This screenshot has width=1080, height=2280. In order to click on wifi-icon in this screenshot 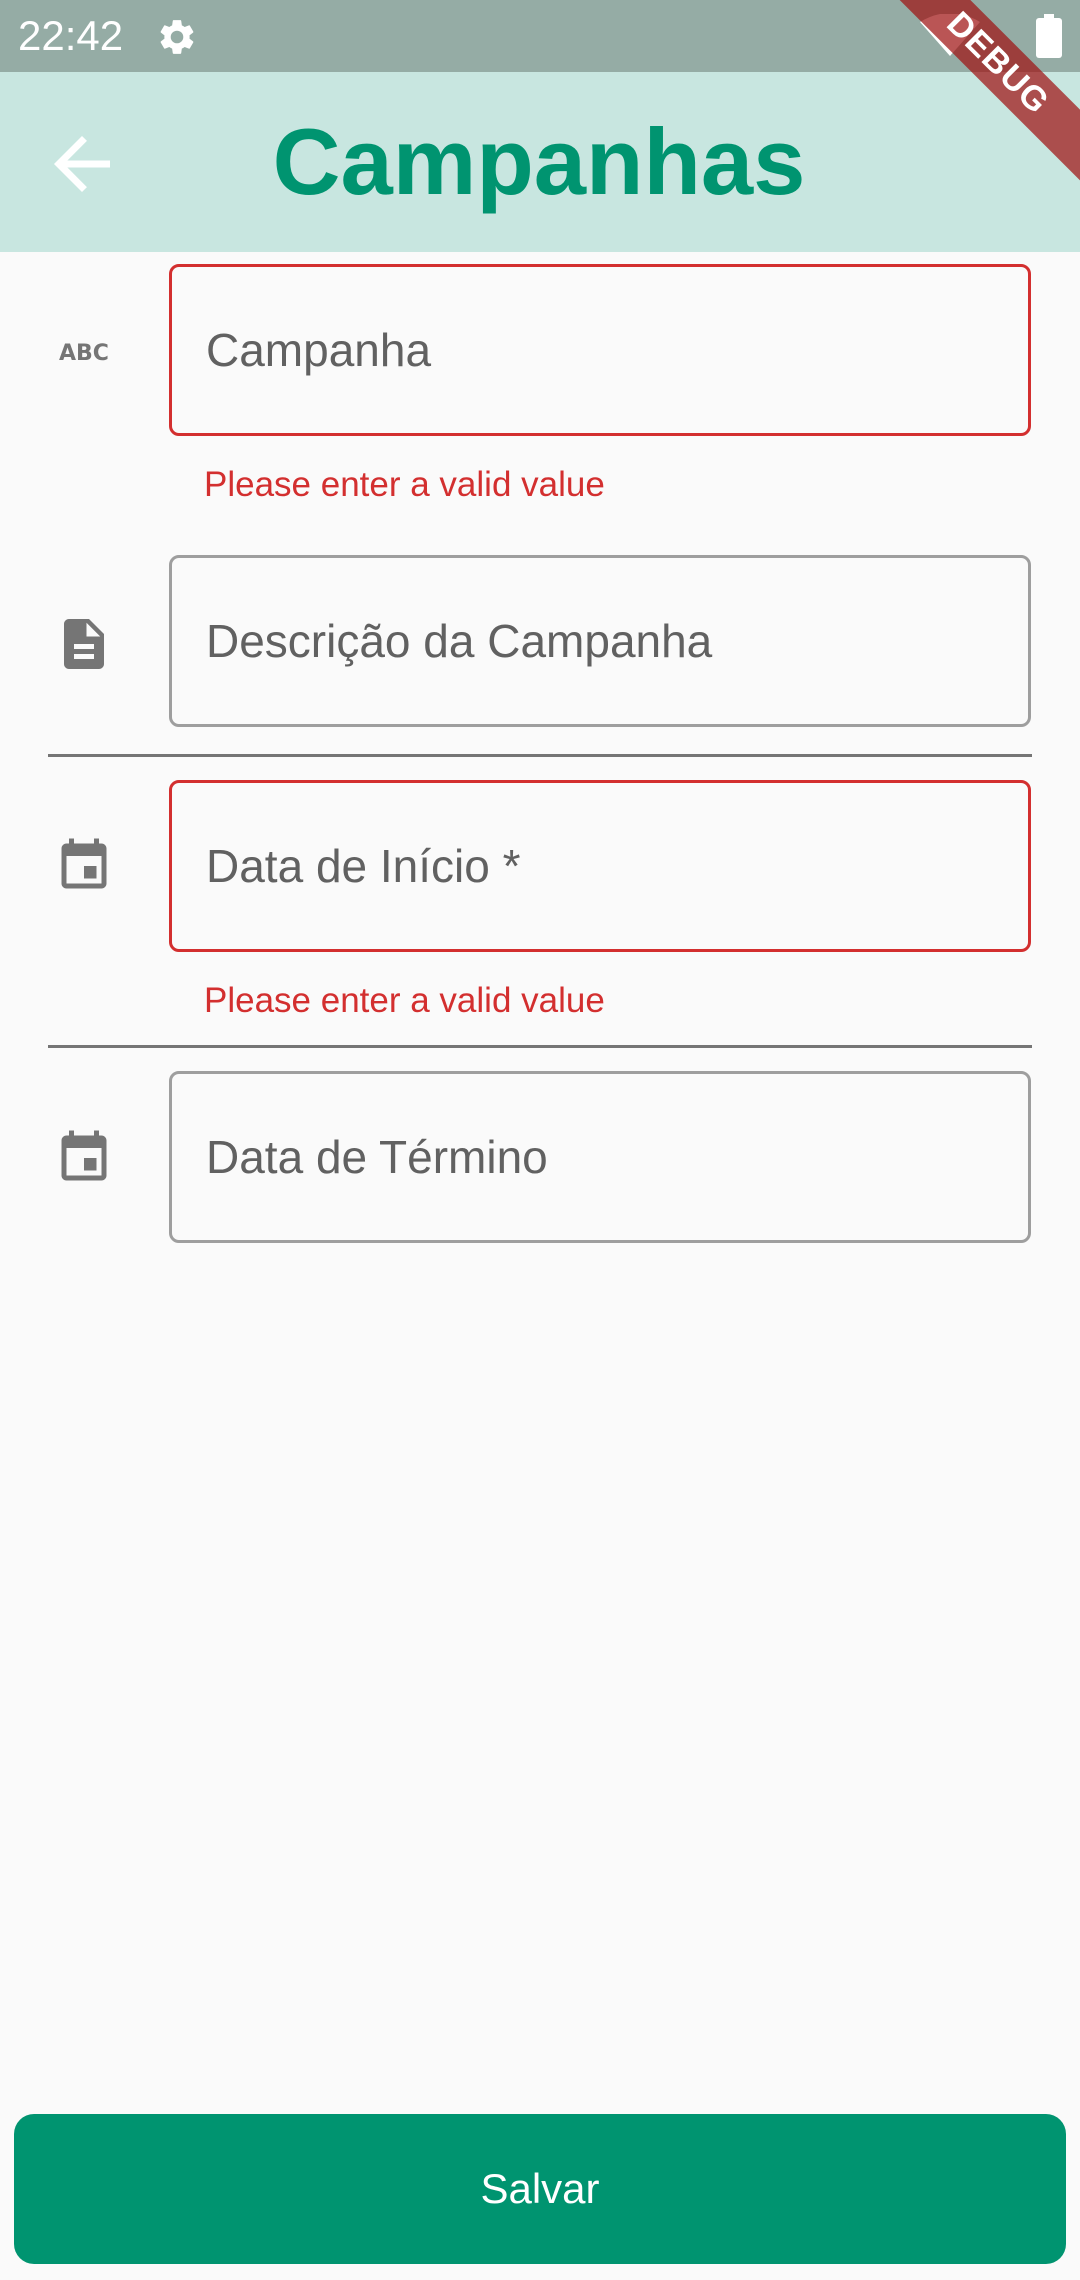, I will do `click(950, 35)`.